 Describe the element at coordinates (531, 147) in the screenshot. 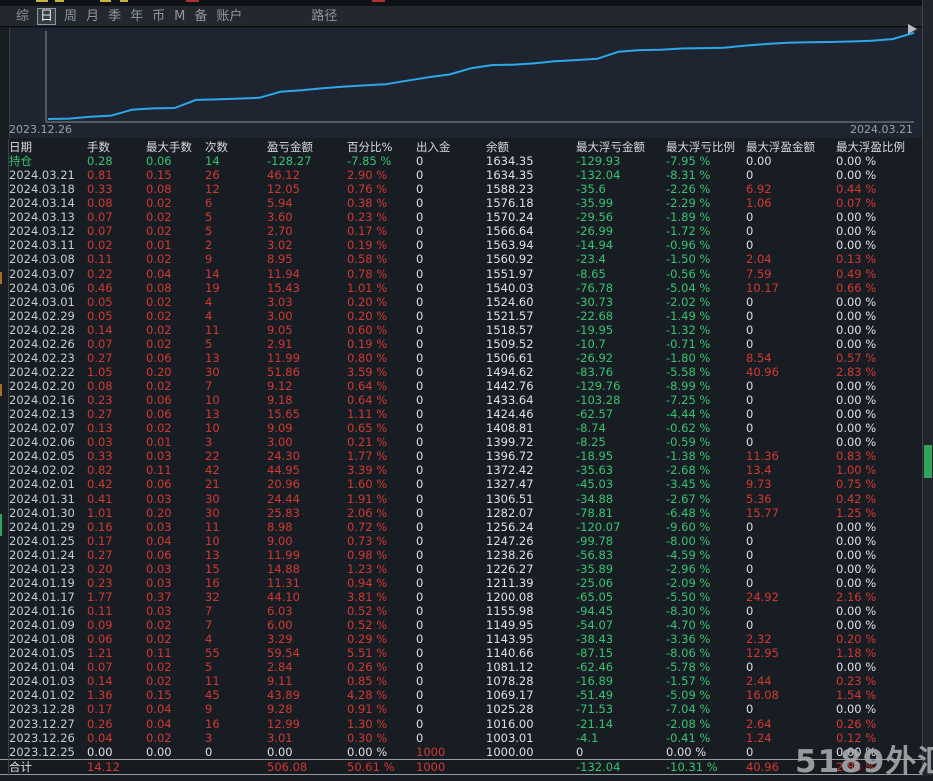

I see `column-header-balance: 余额` at that location.